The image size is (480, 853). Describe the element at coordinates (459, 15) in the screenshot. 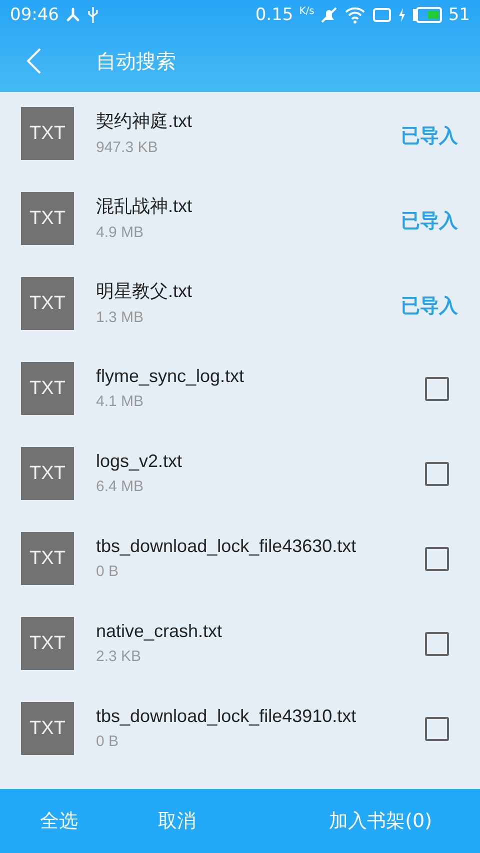

I see `battery-level: 51` at that location.